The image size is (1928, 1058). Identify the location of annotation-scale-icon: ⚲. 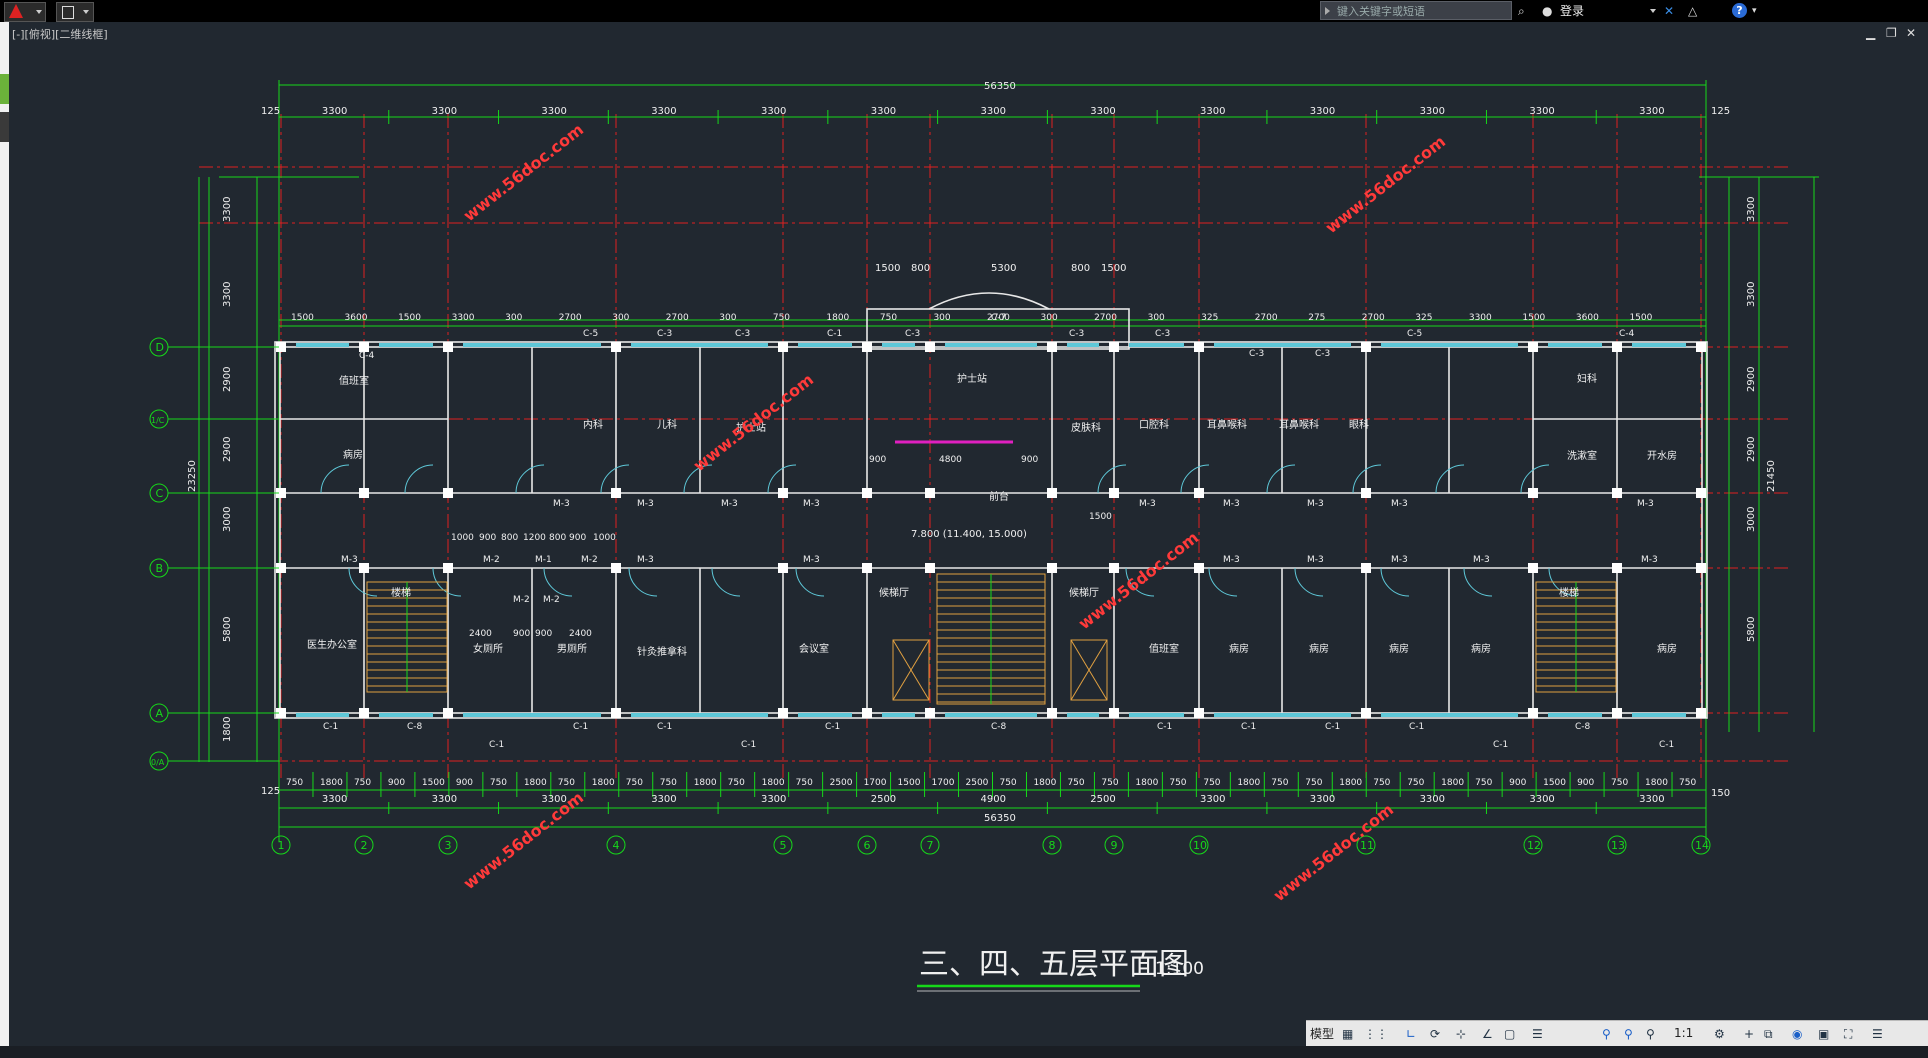
(1650, 1034).